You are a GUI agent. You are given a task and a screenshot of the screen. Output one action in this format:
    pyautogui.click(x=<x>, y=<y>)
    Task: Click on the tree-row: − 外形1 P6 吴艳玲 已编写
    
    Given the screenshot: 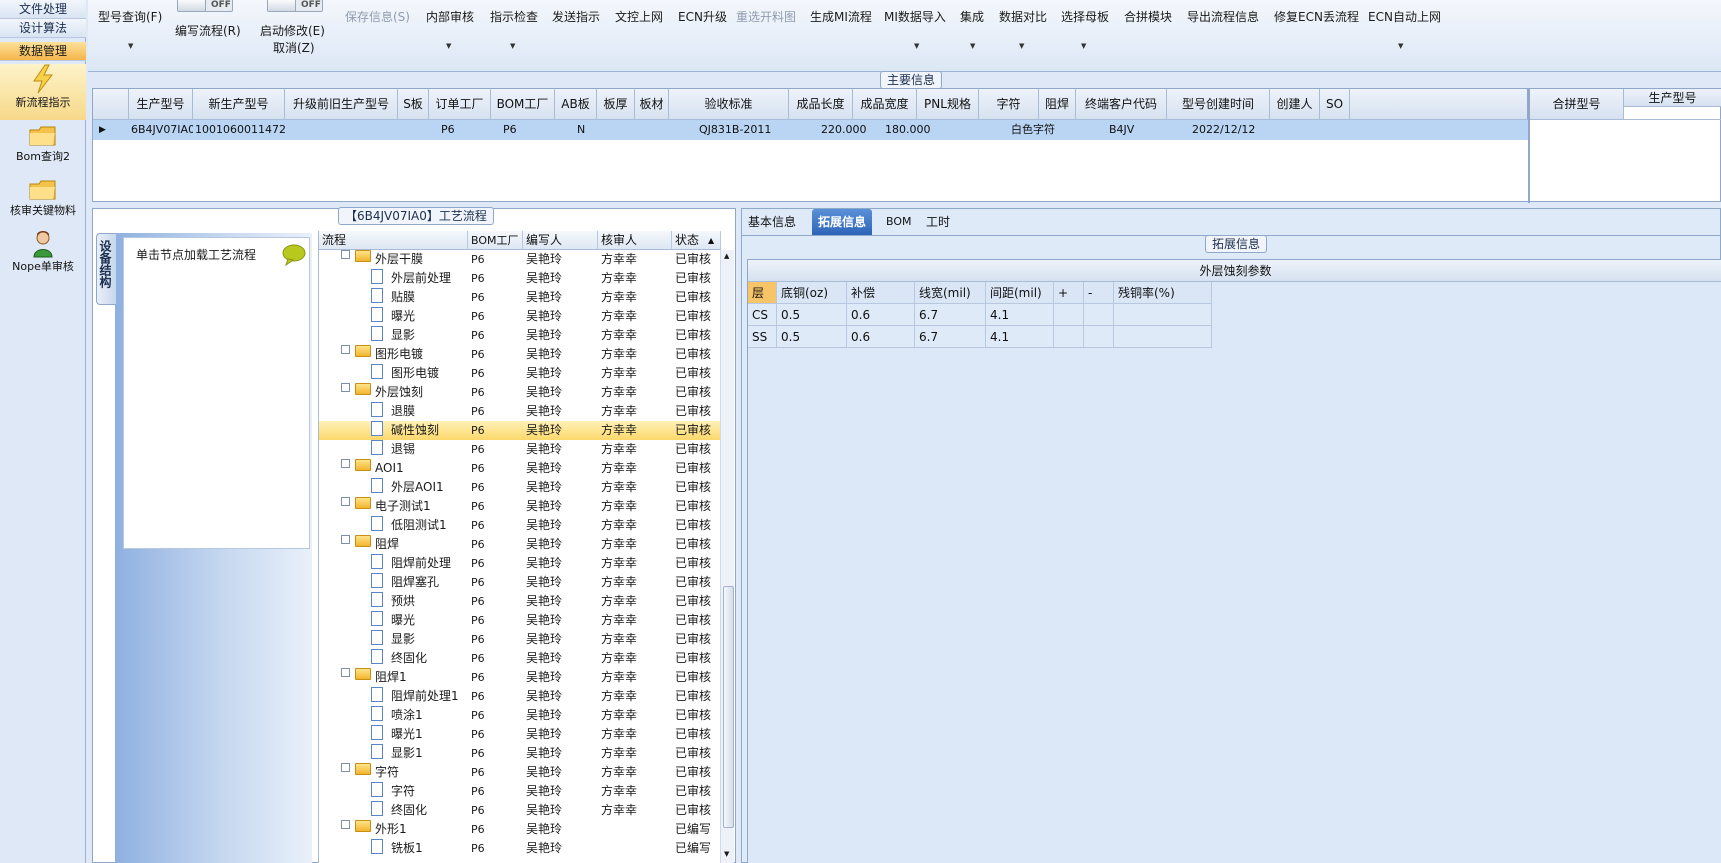 What is the action you would take?
    pyautogui.click(x=520, y=829)
    